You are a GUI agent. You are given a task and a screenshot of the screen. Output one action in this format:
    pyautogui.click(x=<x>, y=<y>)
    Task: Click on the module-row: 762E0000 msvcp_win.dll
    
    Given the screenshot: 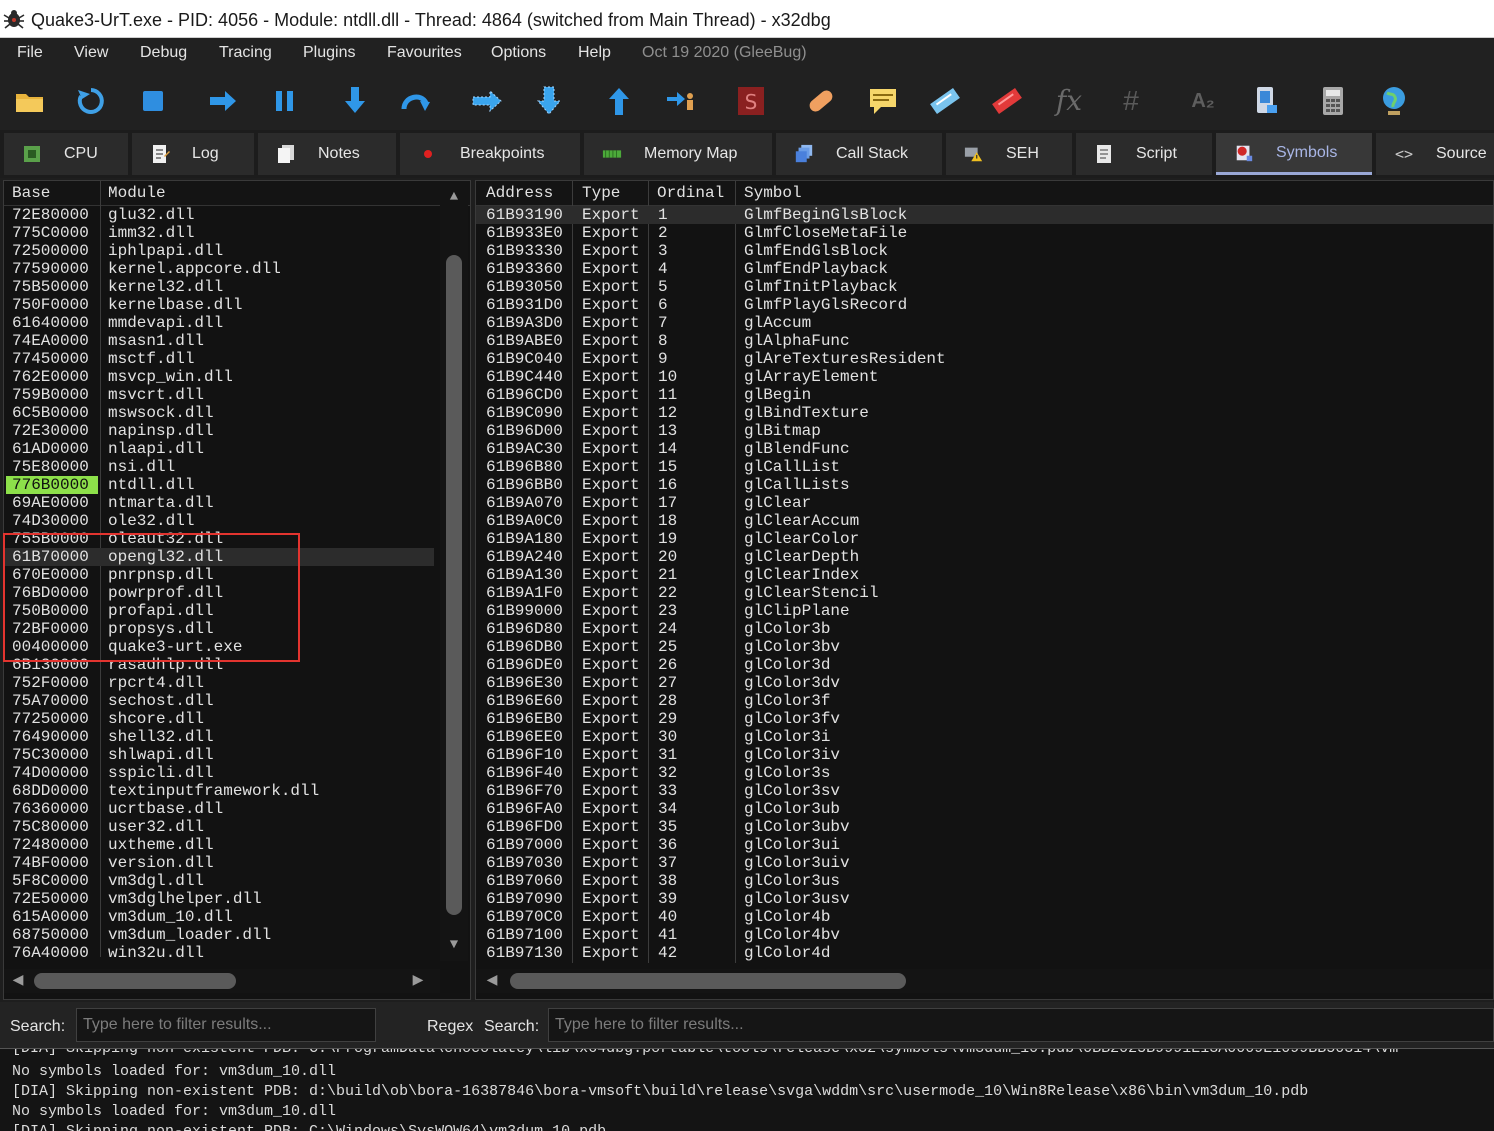 What is the action you would take?
    pyautogui.click(x=219, y=377)
    